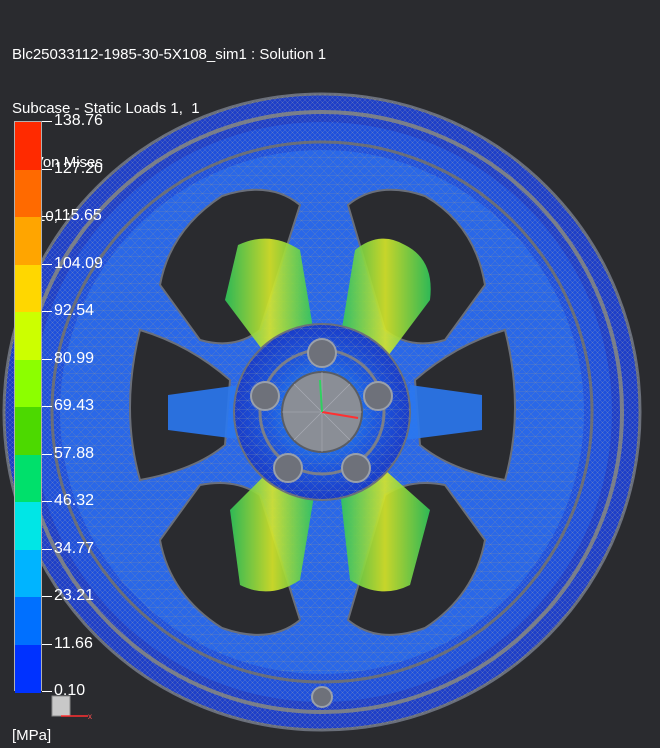 The width and height of the screenshot is (660, 748). I want to click on legend-label: 80.99, so click(74, 358).